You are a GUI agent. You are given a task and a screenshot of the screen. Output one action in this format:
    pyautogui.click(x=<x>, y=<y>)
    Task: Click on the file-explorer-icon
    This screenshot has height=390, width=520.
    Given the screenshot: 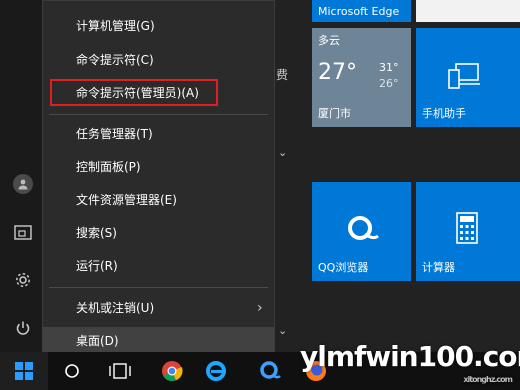 What is the action you would take?
    pyautogui.click(x=23, y=232)
    